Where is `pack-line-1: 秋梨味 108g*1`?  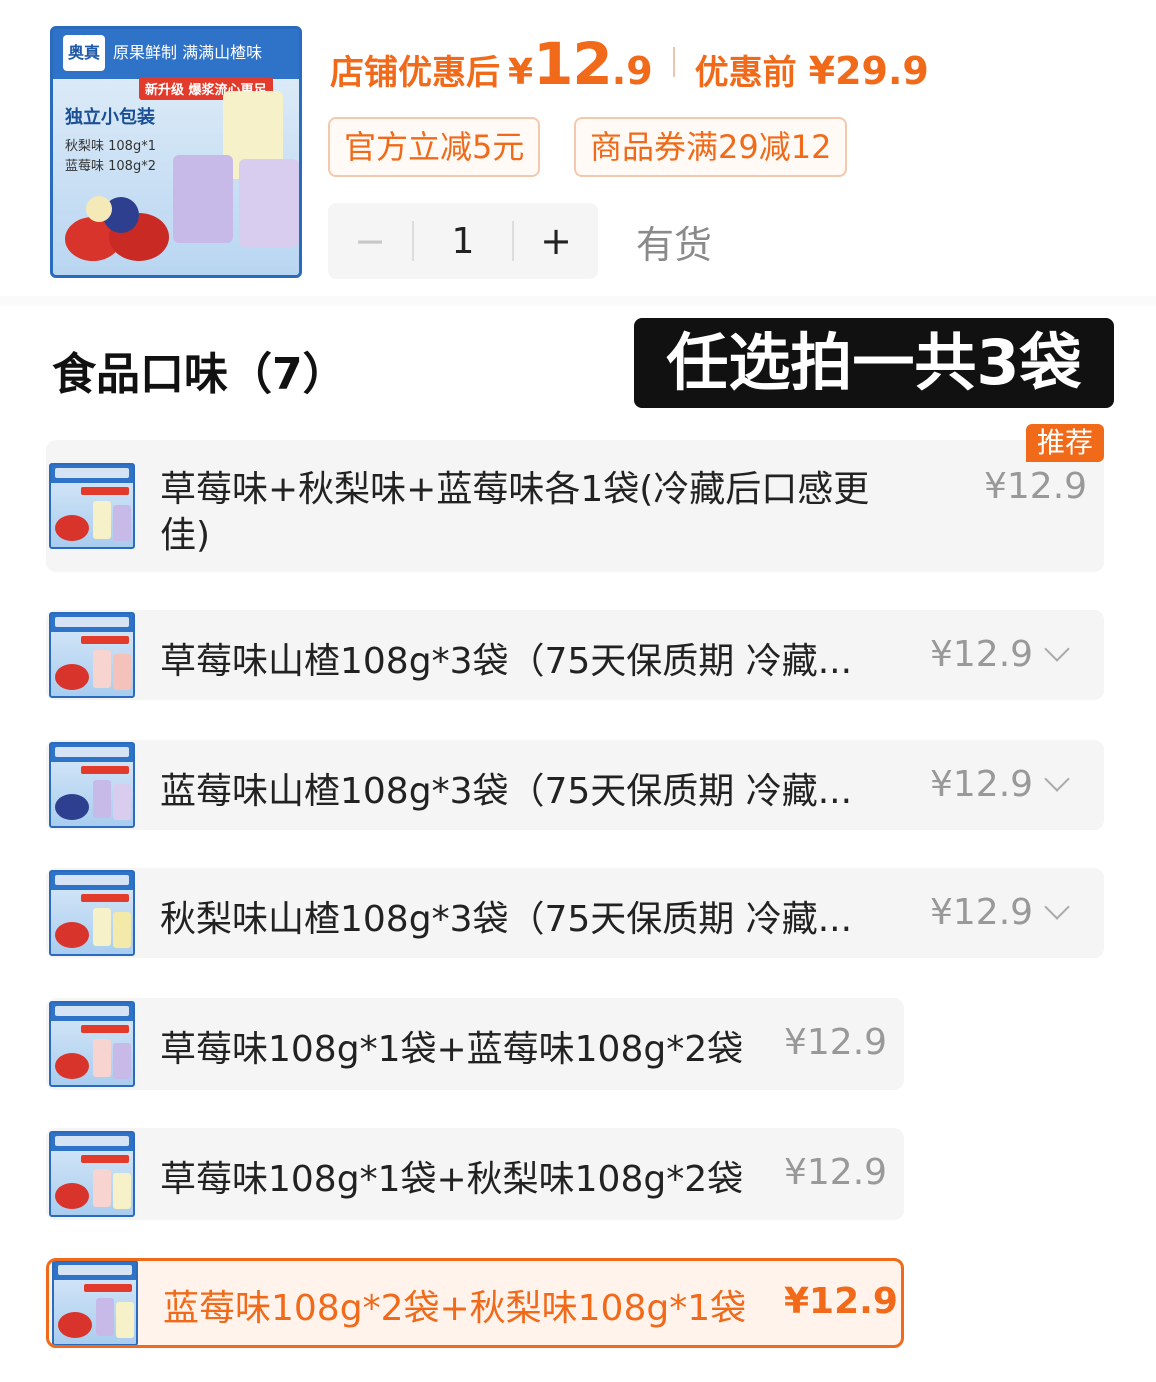 pack-line-1: 秋梨味 108g*1 is located at coordinates (110, 146).